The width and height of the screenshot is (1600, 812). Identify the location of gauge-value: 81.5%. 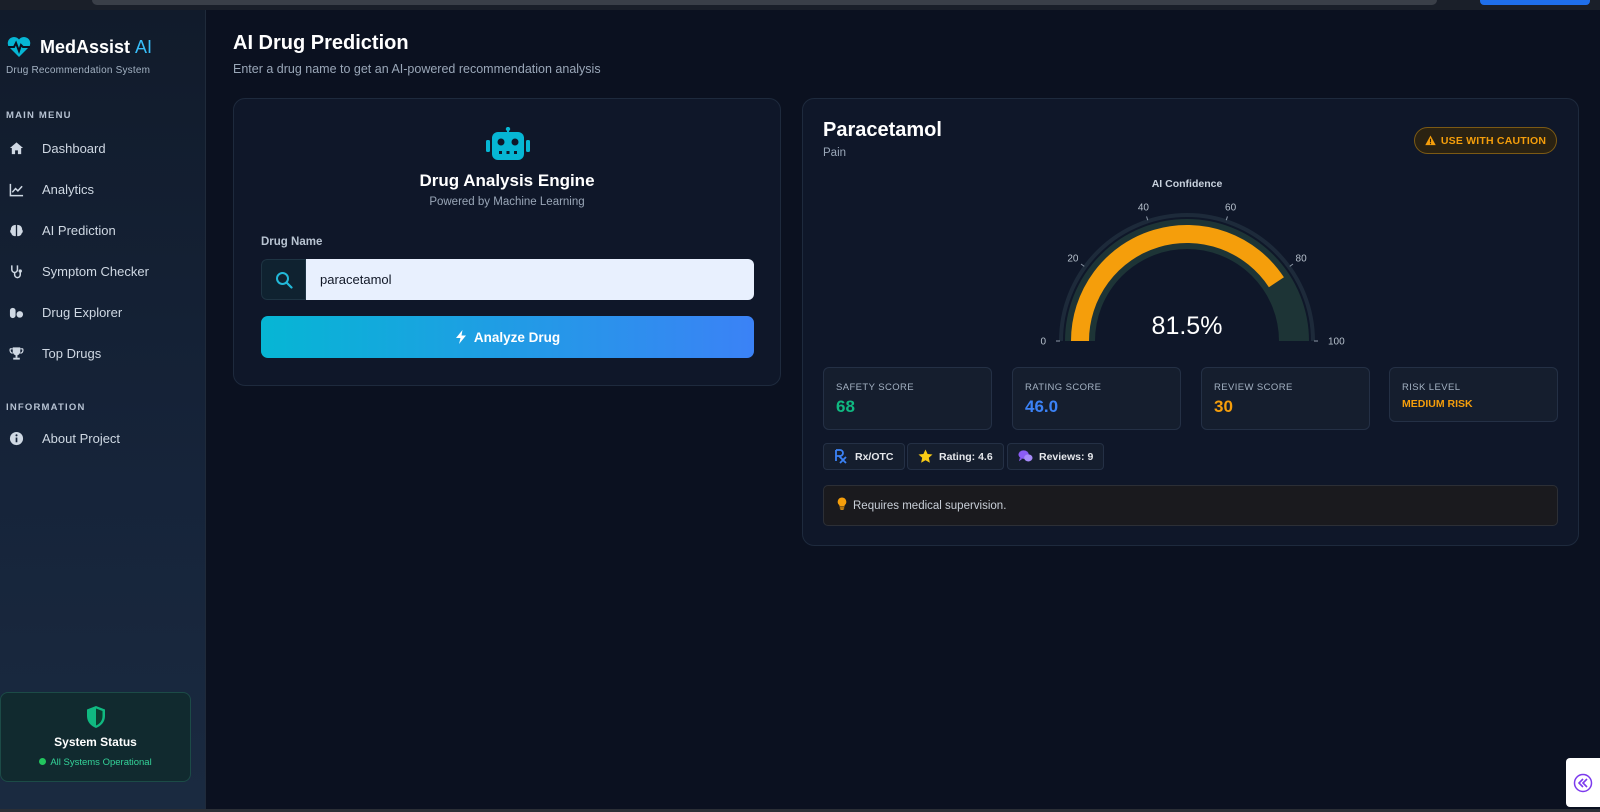
(1187, 326).